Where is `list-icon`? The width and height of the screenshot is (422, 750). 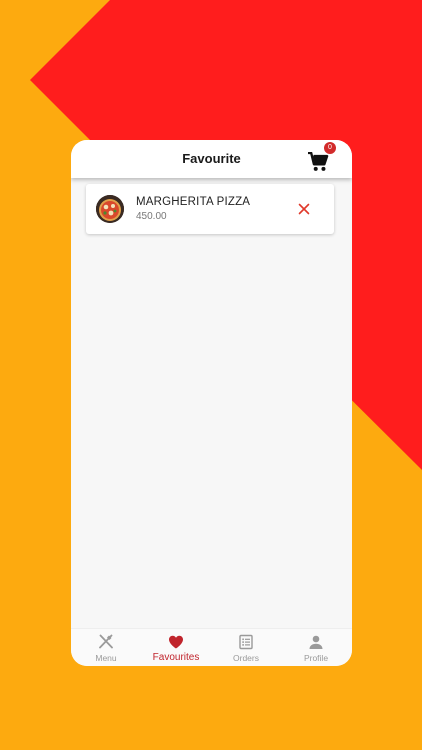 list-icon is located at coordinates (246, 642).